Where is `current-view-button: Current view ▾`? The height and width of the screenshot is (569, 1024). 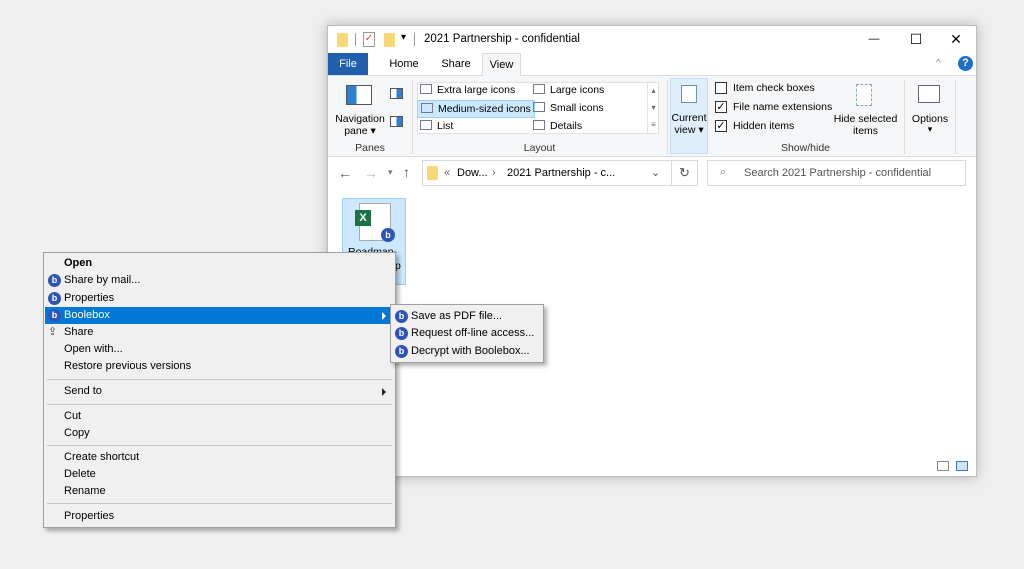
current-view-button: Current view ▾ is located at coordinates (689, 116).